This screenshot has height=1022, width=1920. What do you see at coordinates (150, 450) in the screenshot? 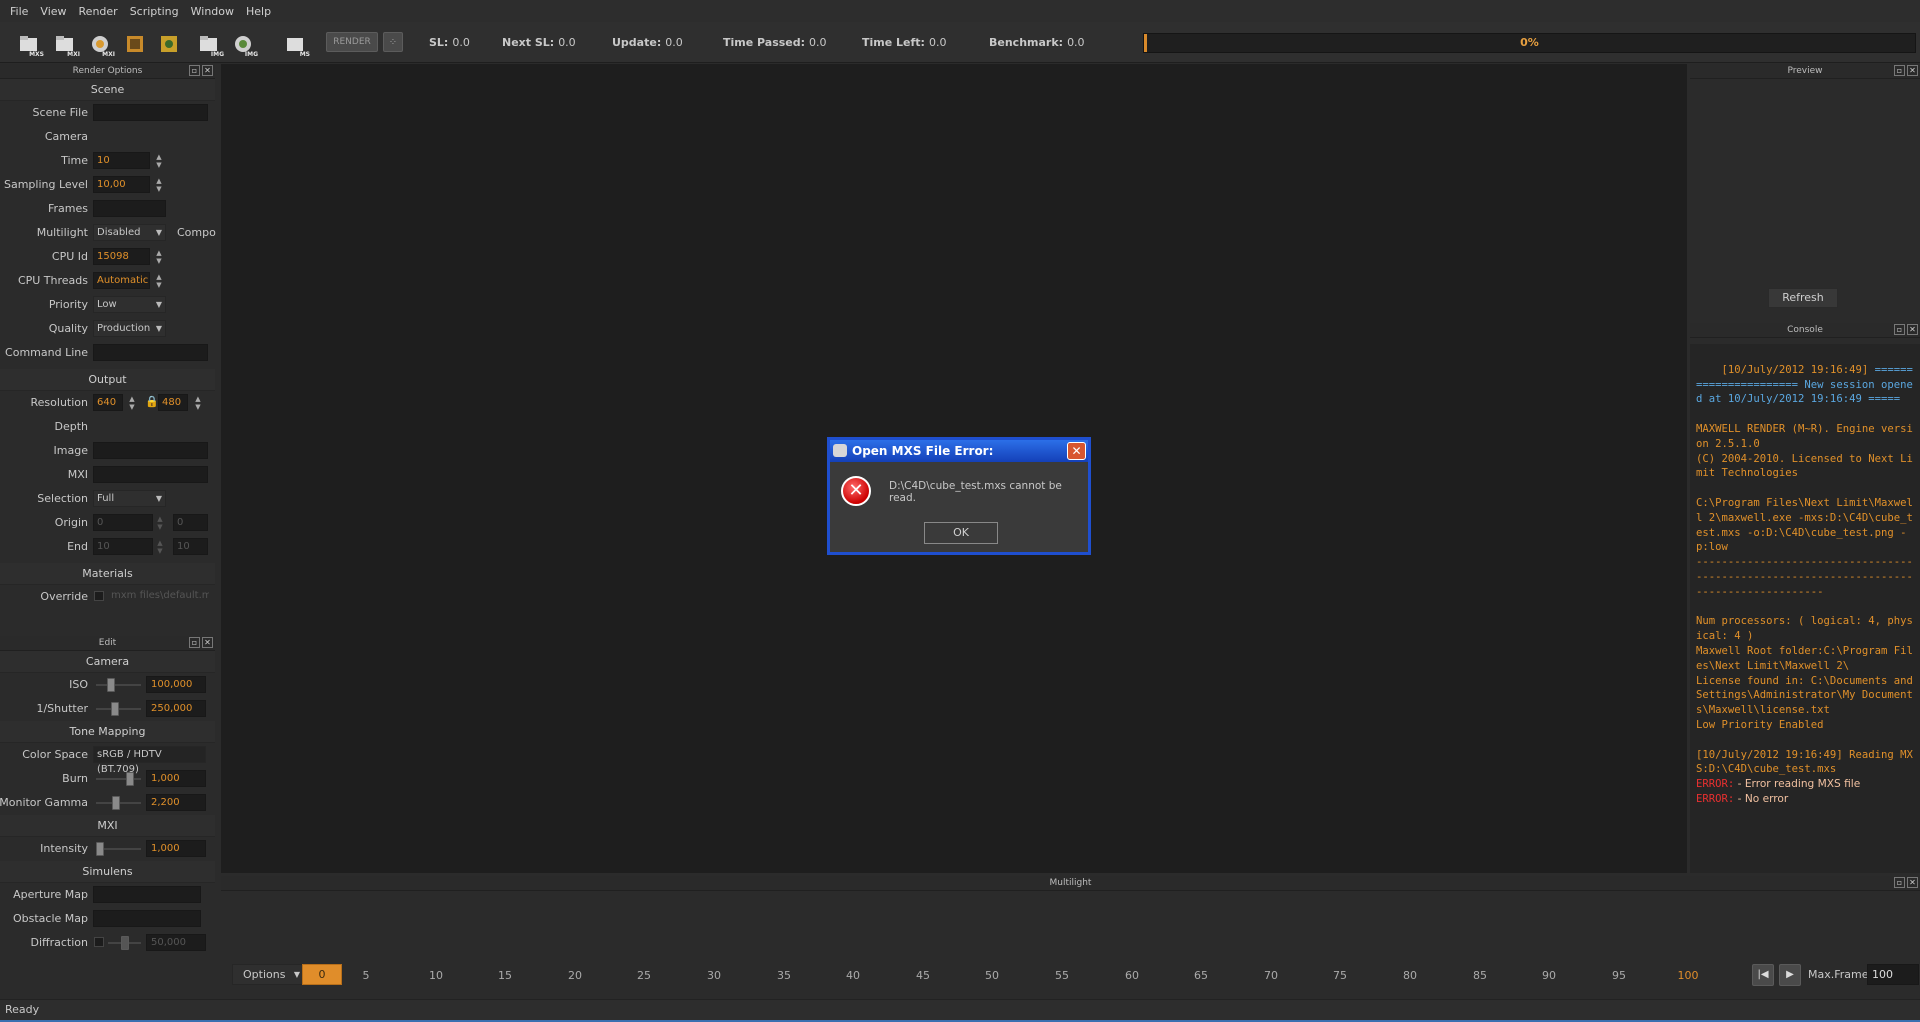
I see `image-path-field` at bounding box center [150, 450].